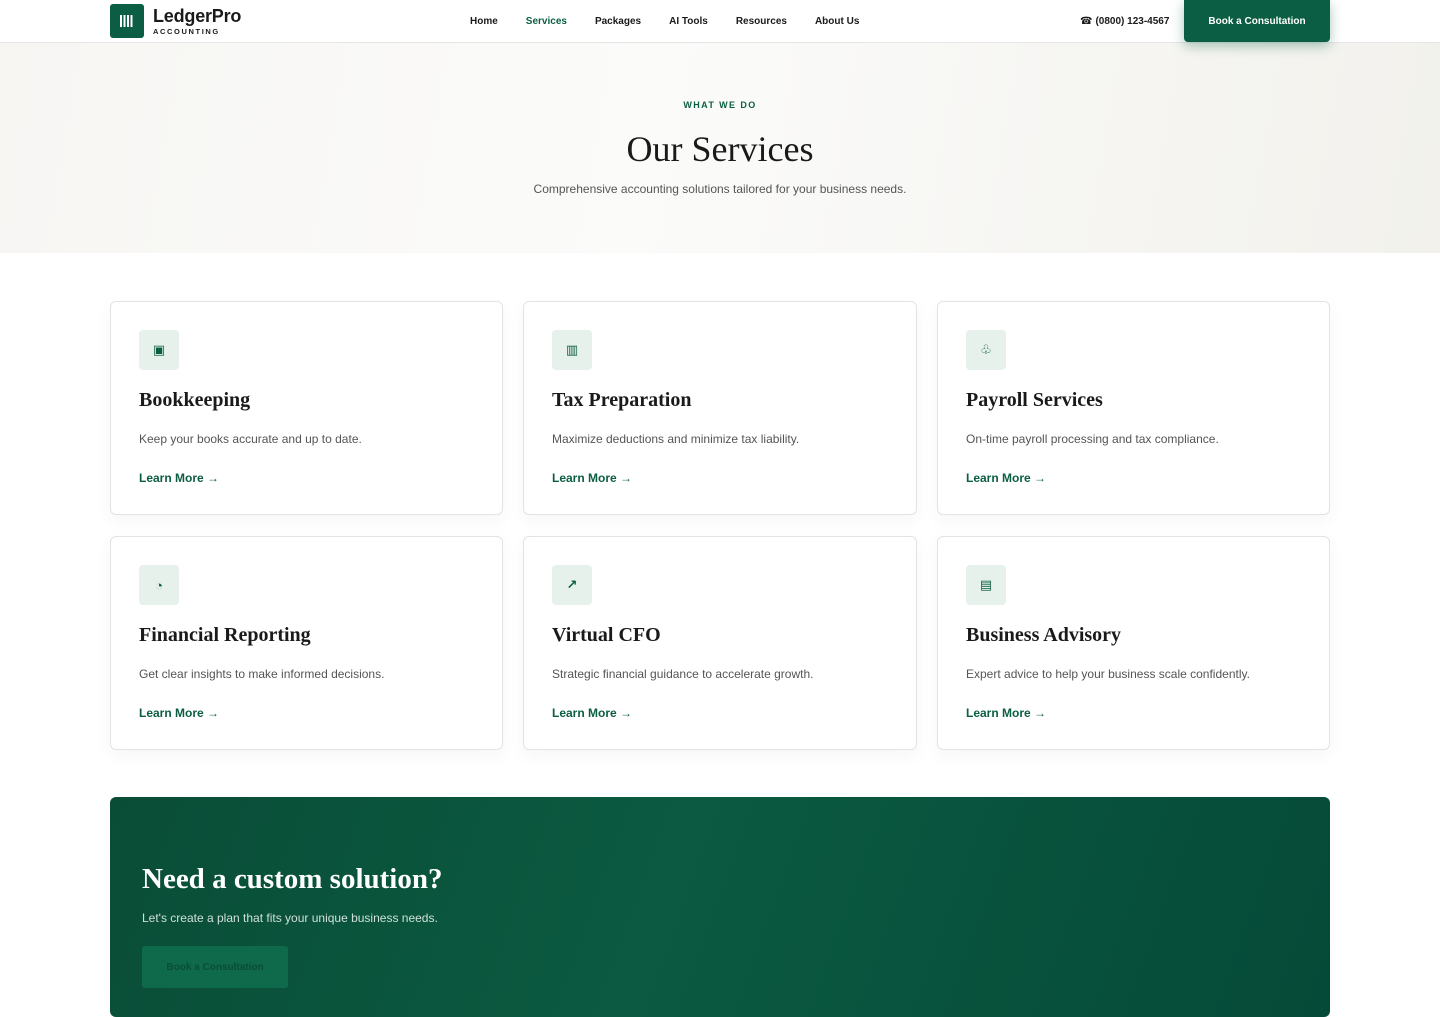 The image size is (1440, 1017). What do you see at coordinates (688, 21) in the screenshot?
I see `nav-ai-tools: AI Tools` at bounding box center [688, 21].